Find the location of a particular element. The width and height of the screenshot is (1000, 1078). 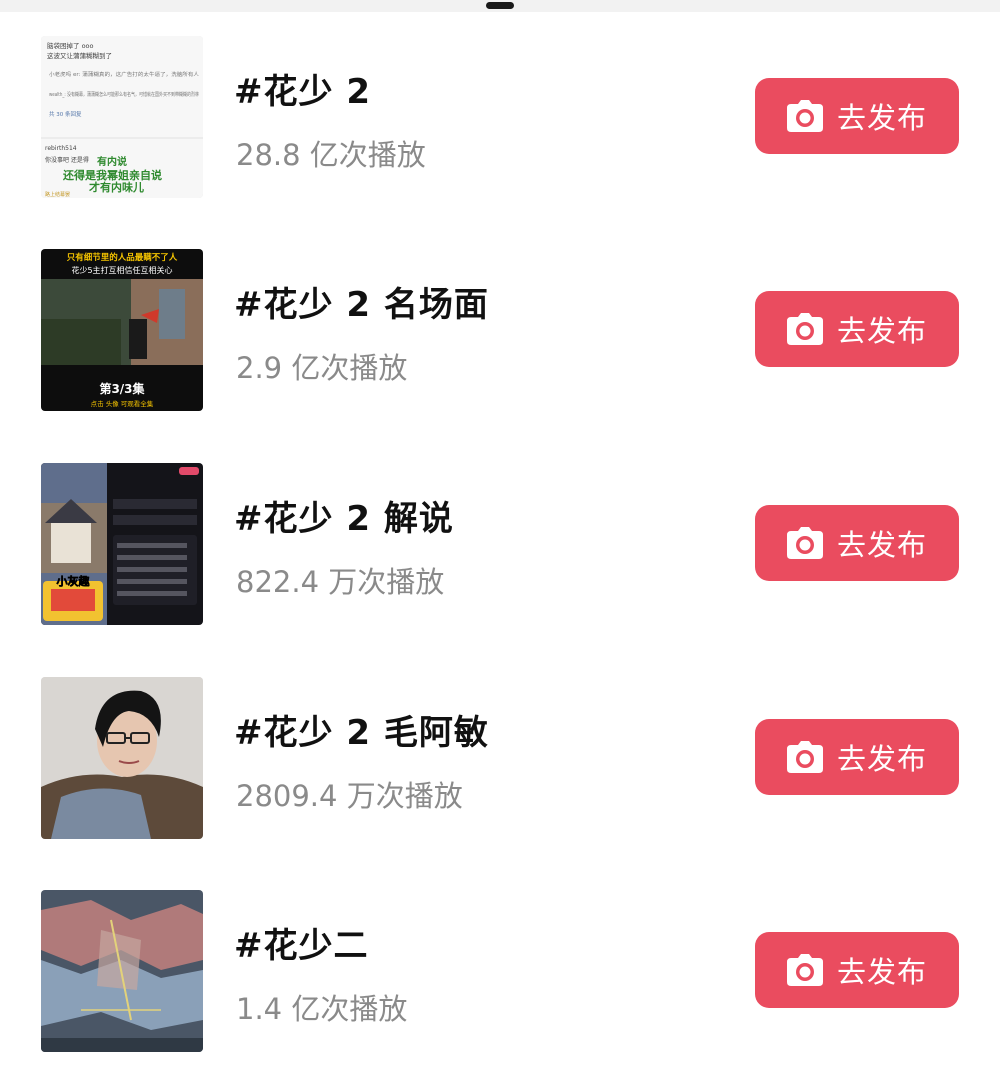

thumb-text: rebirth514 is located at coordinates (61, 148).